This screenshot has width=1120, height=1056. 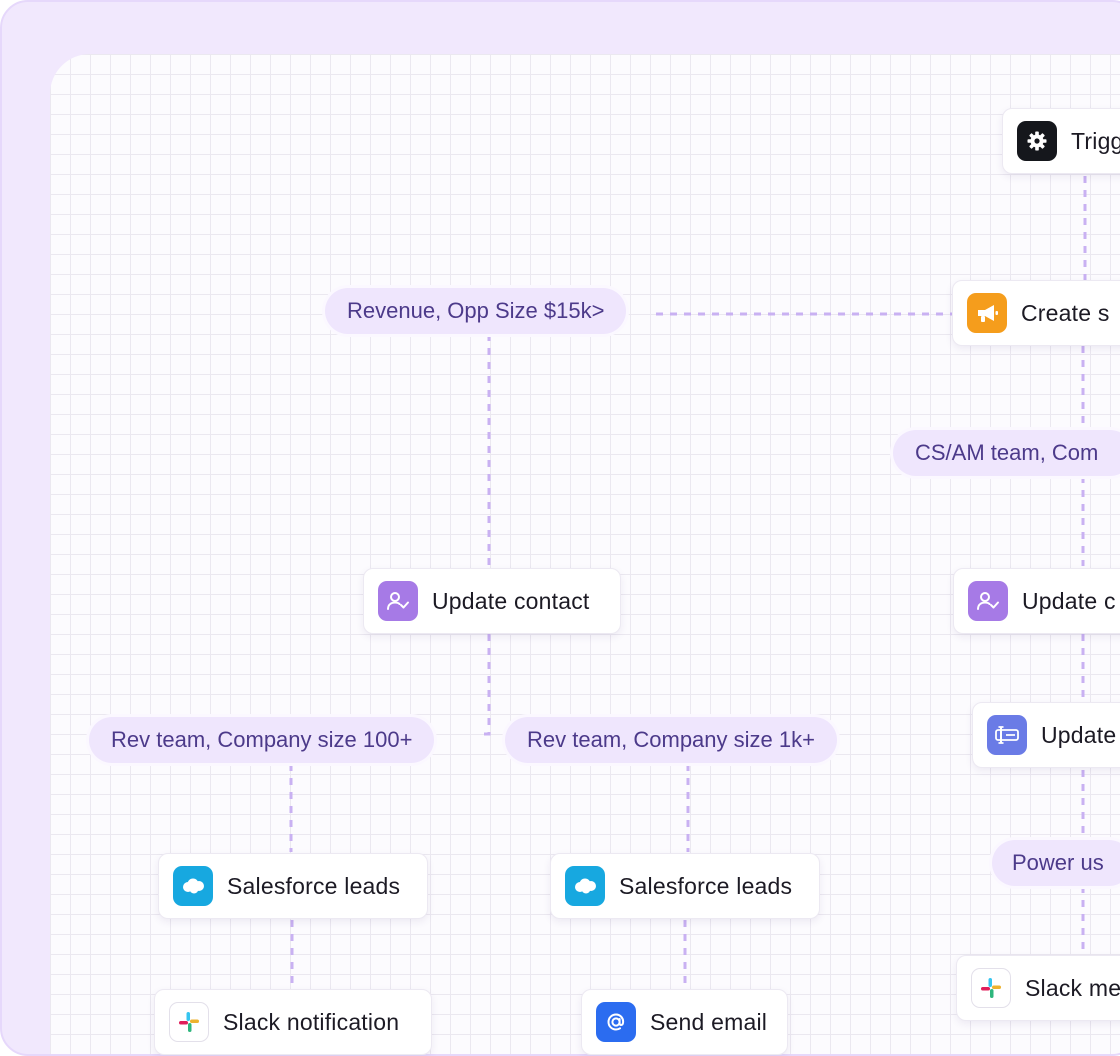 I want to click on trigger-node-label: Trigg, so click(x=1095, y=140).